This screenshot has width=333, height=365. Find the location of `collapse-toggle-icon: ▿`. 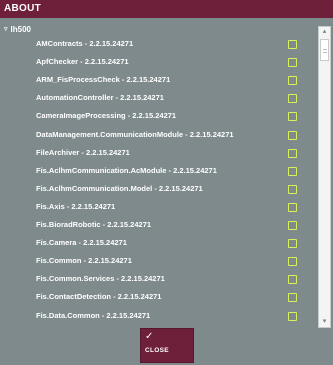

collapse-toggle-icon: ▿ is located at coordinates (6, 29).